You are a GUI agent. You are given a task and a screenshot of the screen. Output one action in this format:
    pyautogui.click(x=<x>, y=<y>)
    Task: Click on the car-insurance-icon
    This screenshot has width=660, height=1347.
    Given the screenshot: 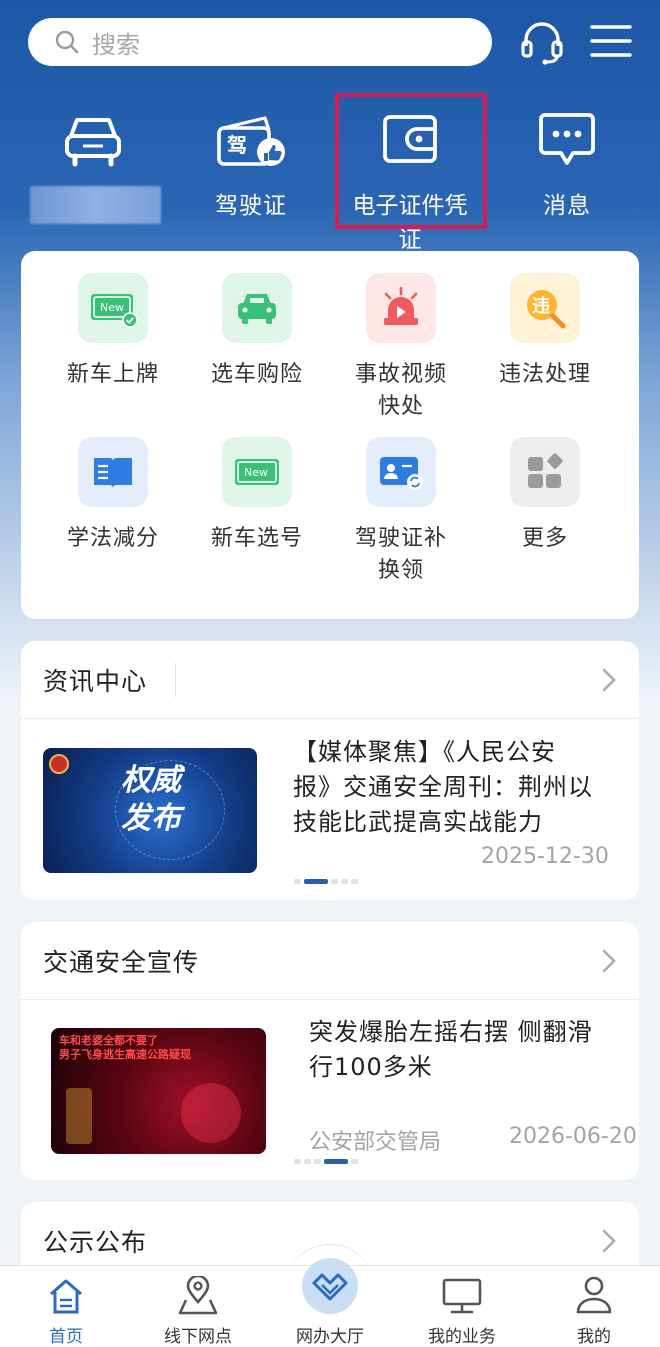 What is the action you would take?
    pyautogui.click(x=257, y=309)
    